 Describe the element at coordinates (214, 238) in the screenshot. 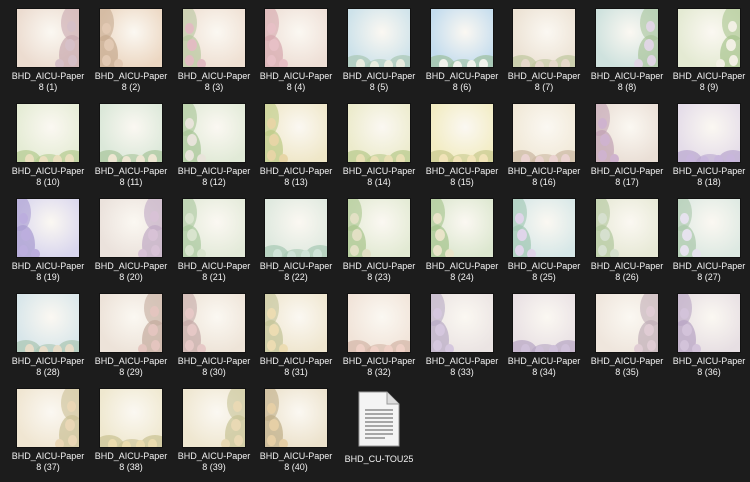

I see `file-item: BHD_AICU-Paper 8 (21)` at that location.